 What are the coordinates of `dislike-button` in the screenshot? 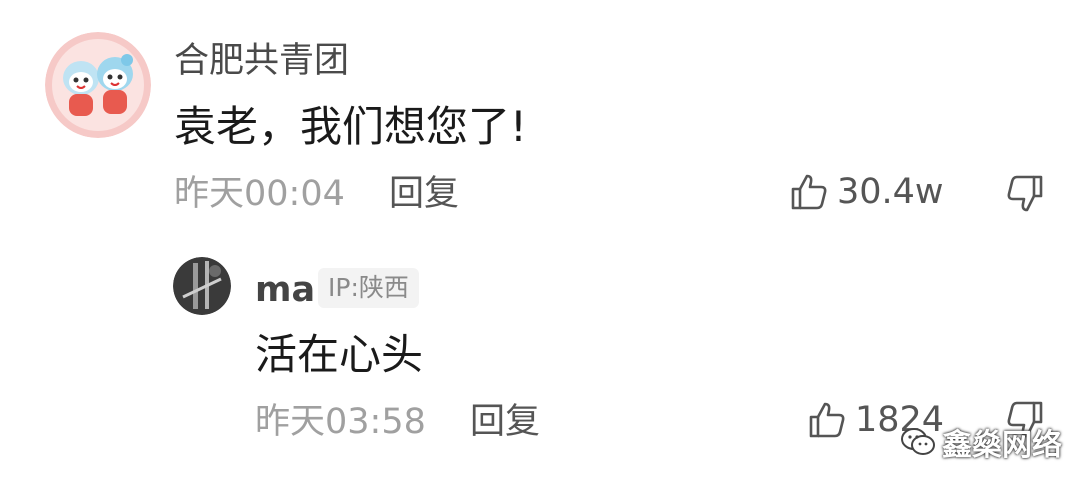 It's located at (1024, 196).